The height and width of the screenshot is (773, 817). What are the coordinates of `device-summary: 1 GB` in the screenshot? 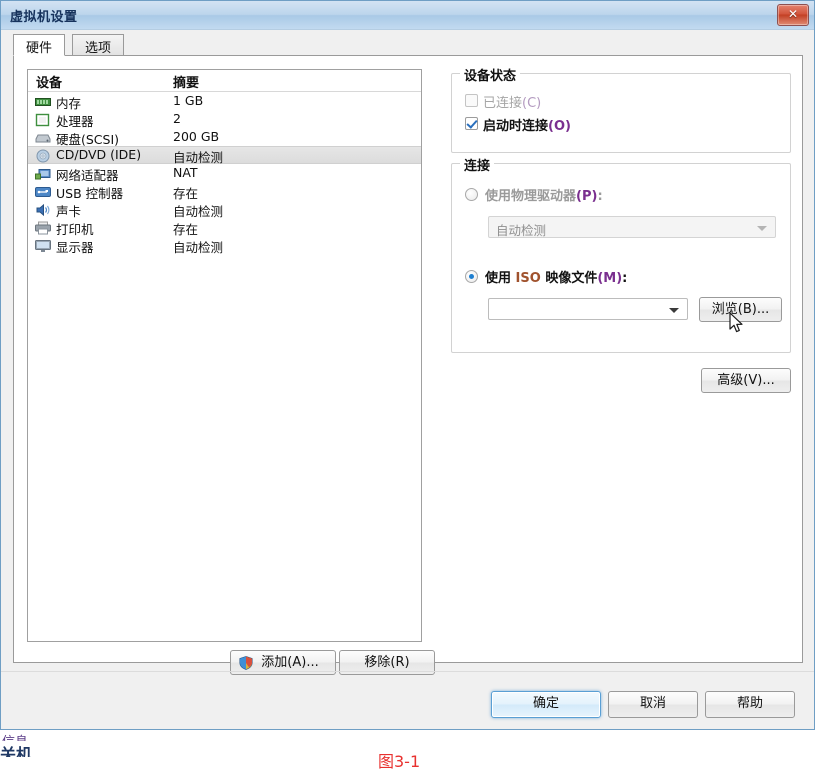 It's located at (188, 100).